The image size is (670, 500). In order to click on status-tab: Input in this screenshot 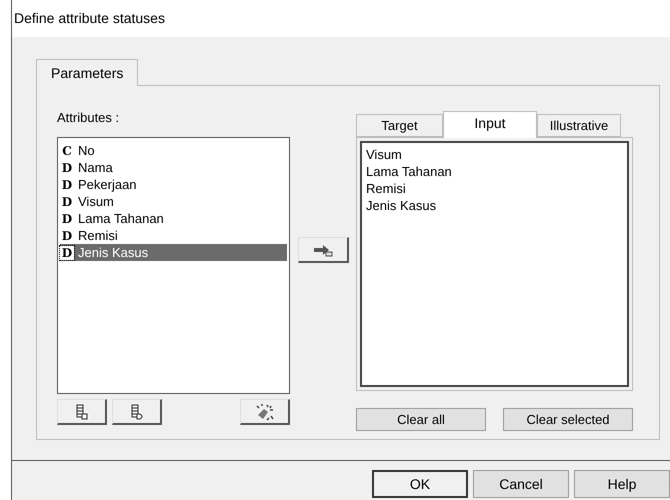, I will do `click(490, 124)`.